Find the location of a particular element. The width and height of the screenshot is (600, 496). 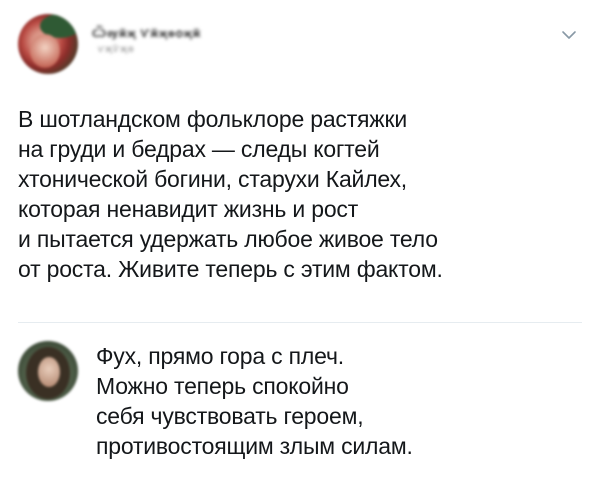

tweet-text-line: которая ненавидит жизнь и рост is located at coordinates (188, 209).